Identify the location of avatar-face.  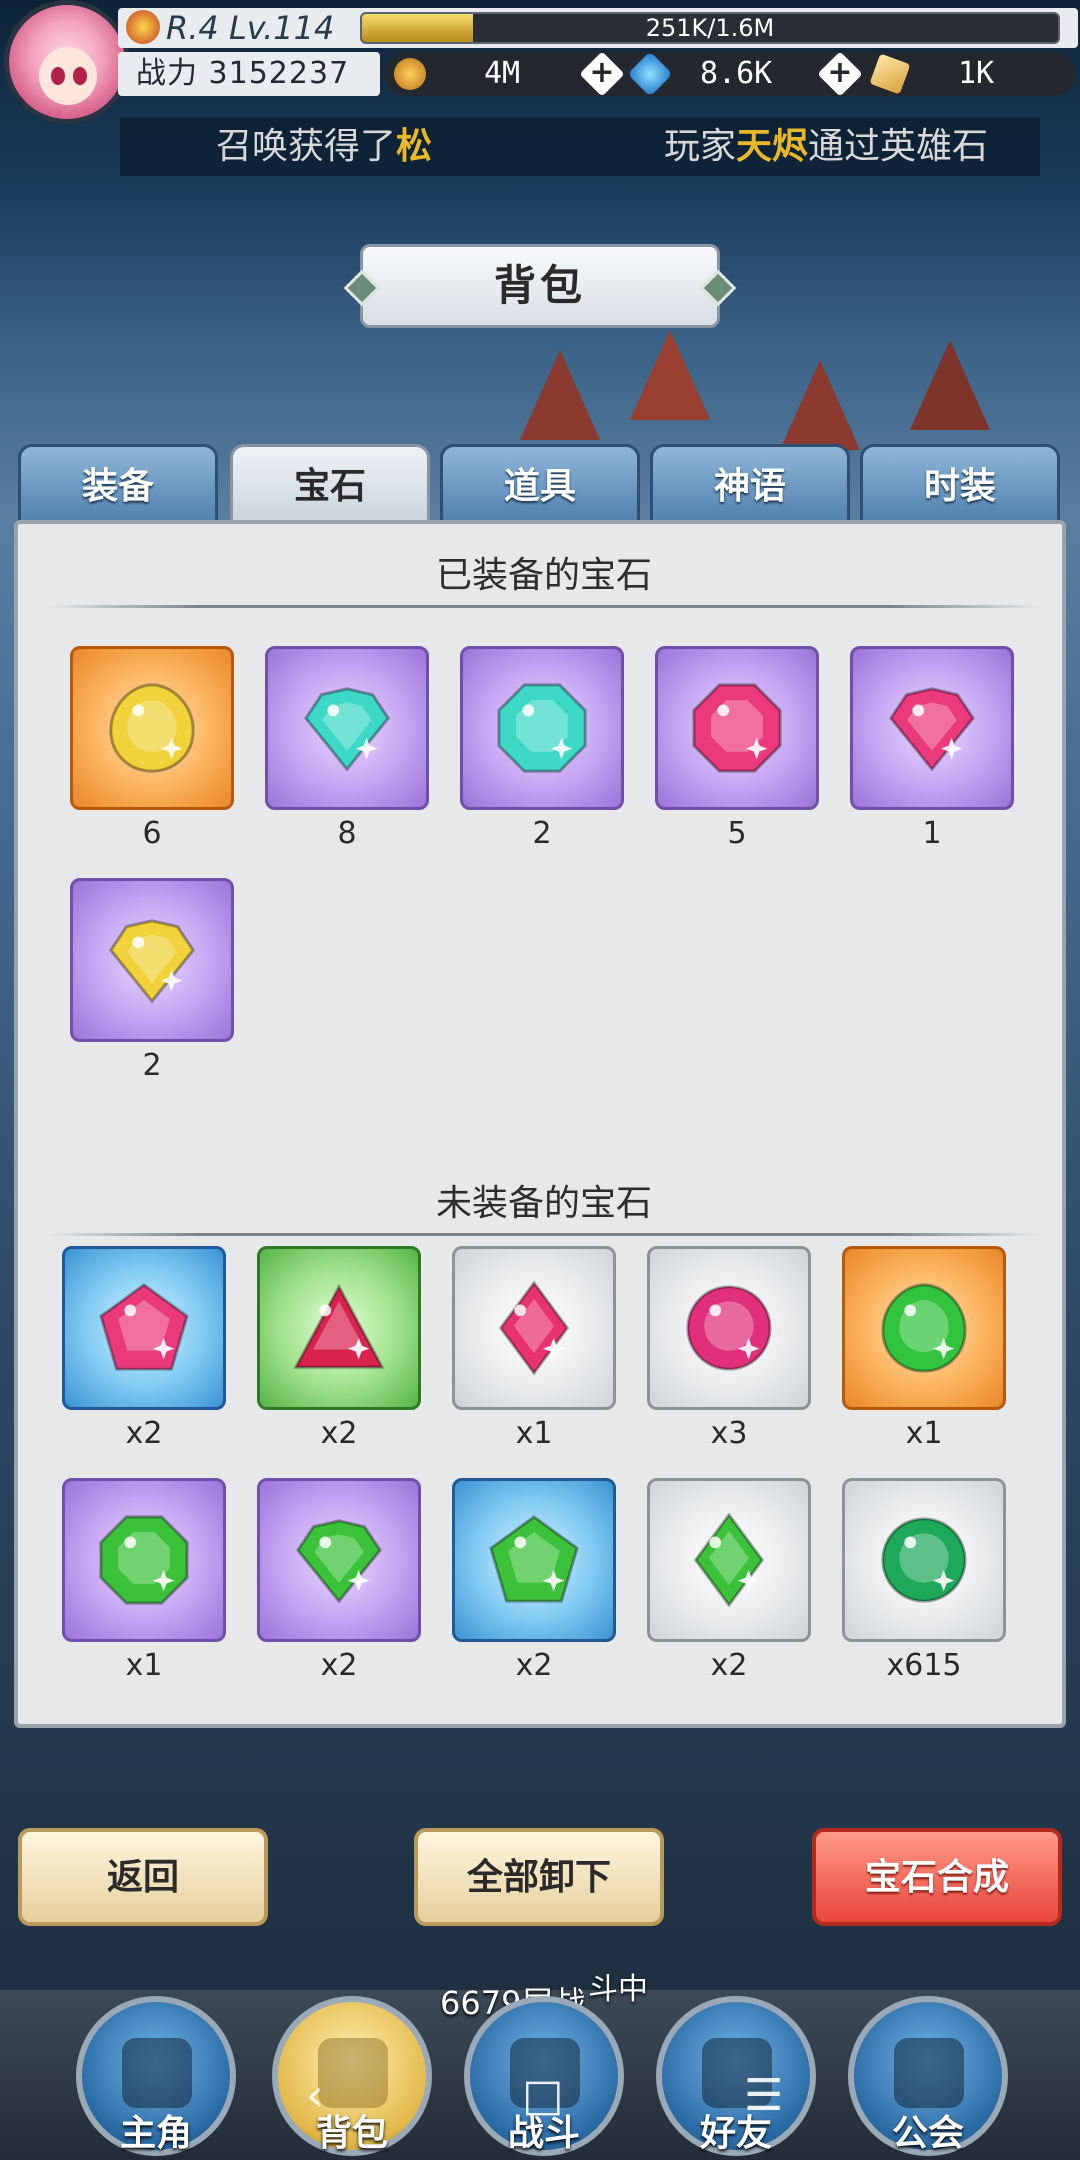
(68, 76).